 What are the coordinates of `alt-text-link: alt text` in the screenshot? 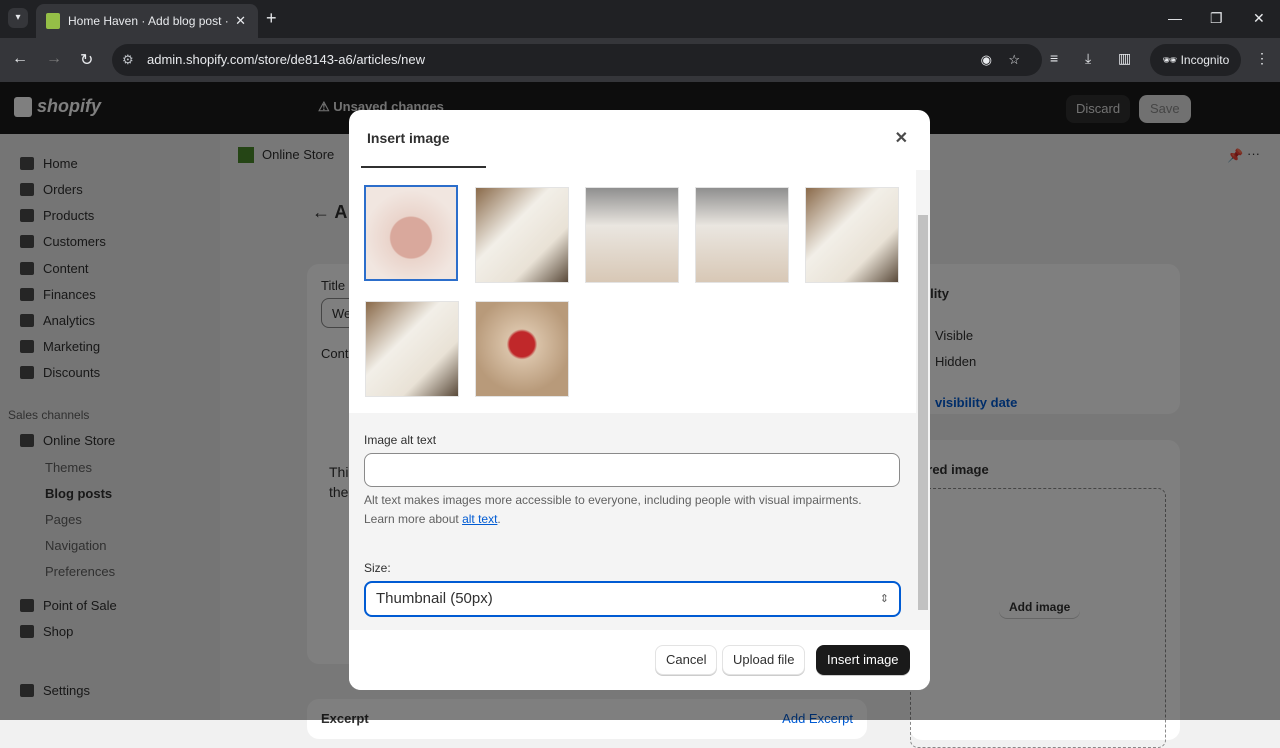 It's located at (479, 519).